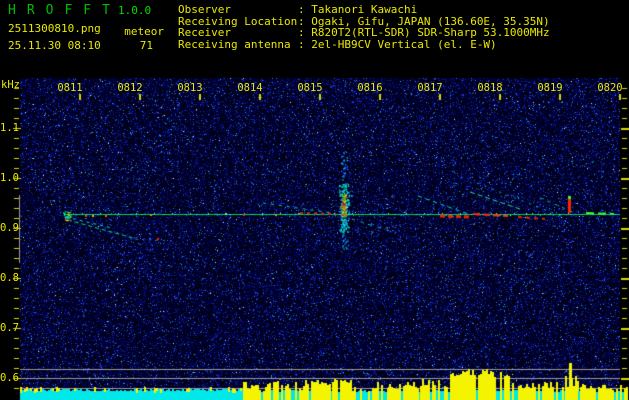 This screenshot has width=629, height=400. I want to click on time-tick-label: 0814, so click(250, 88).